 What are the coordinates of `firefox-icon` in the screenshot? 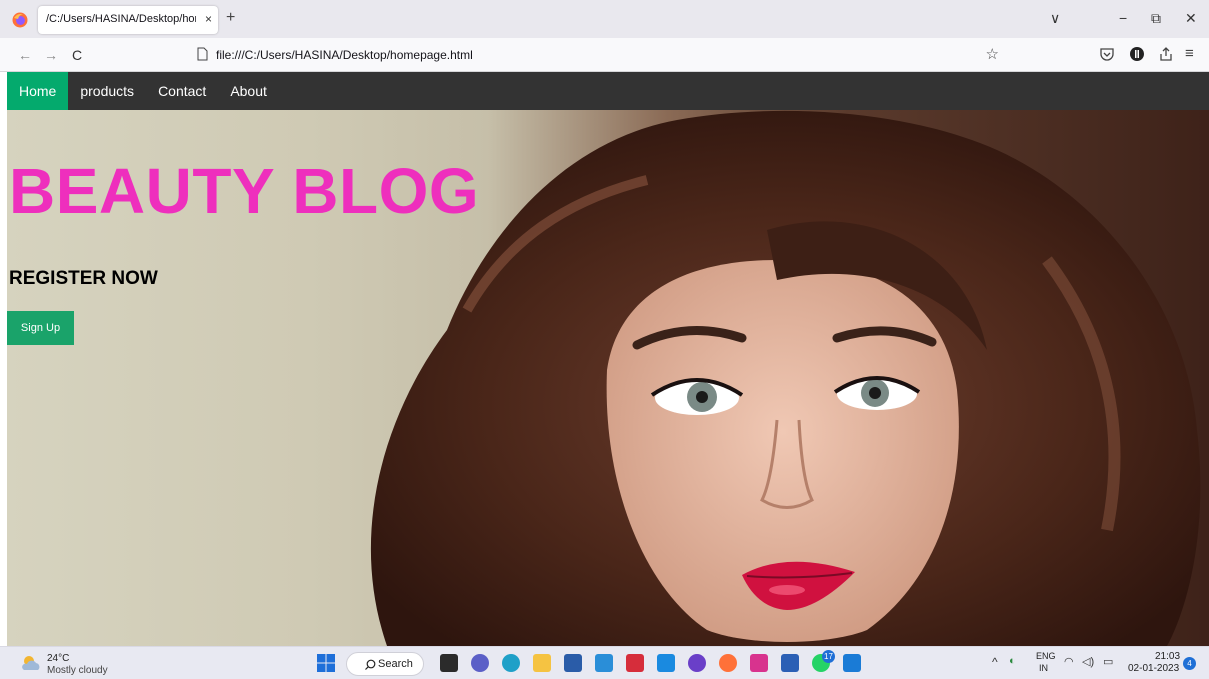 It's located at (20, 20).